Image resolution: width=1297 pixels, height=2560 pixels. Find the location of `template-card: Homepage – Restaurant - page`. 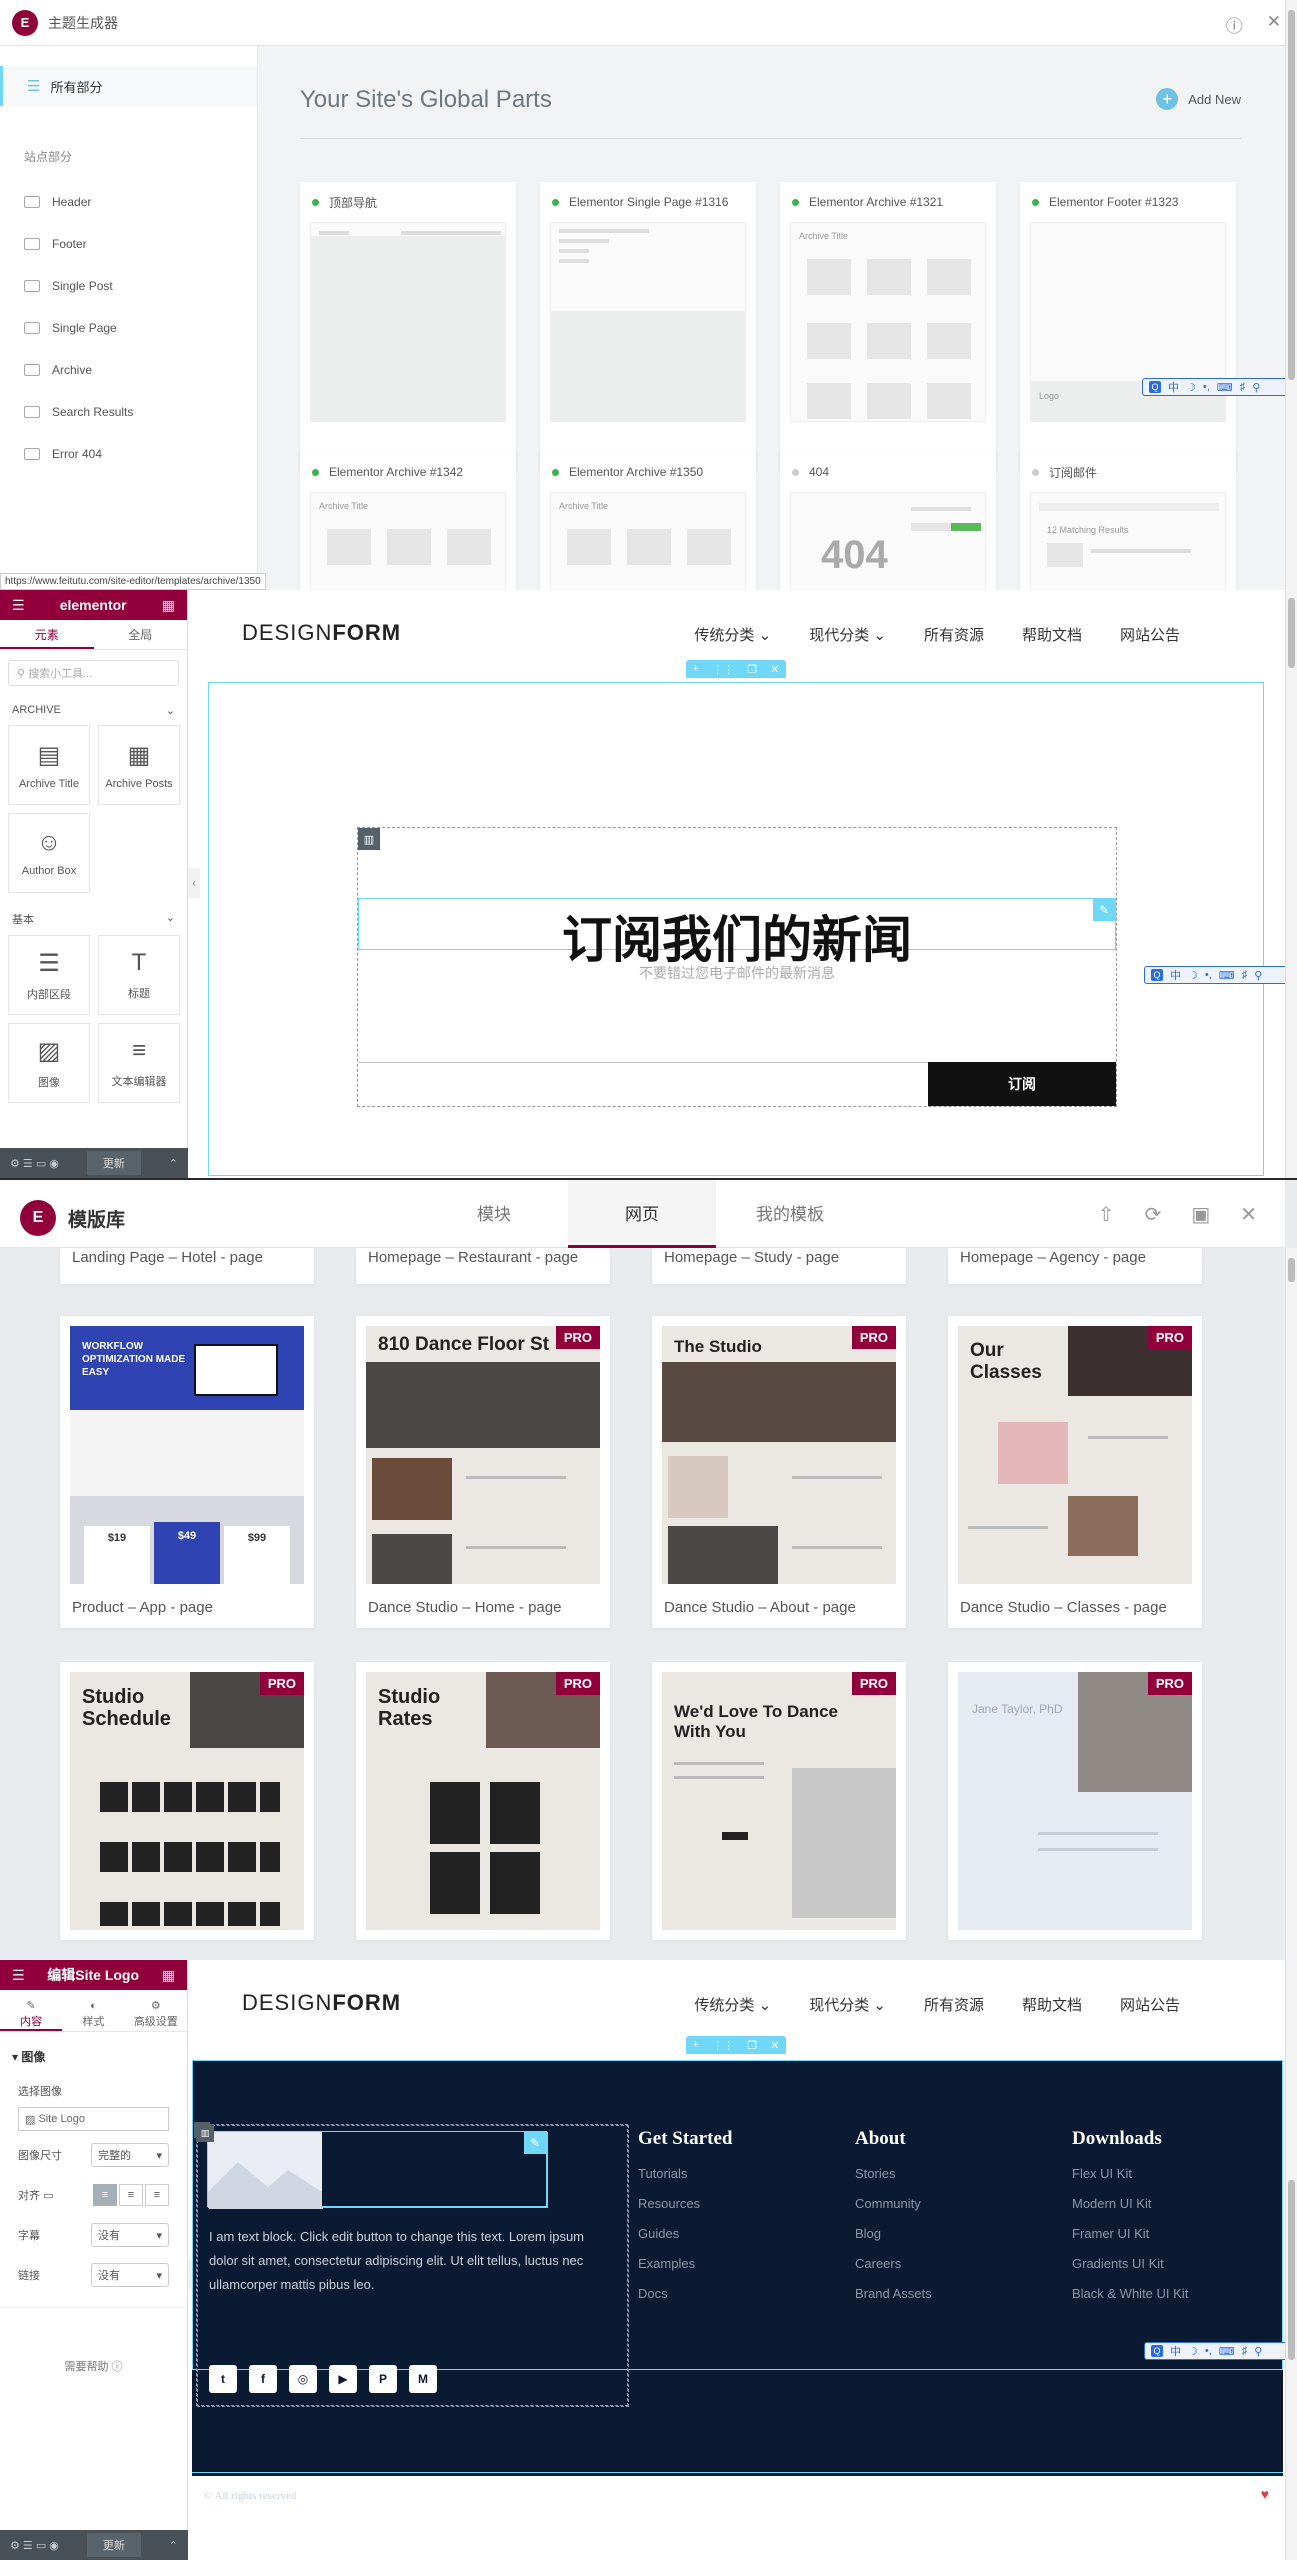

template-card: Homepage – Restaurant - page is located at coordinates (483, 1266).